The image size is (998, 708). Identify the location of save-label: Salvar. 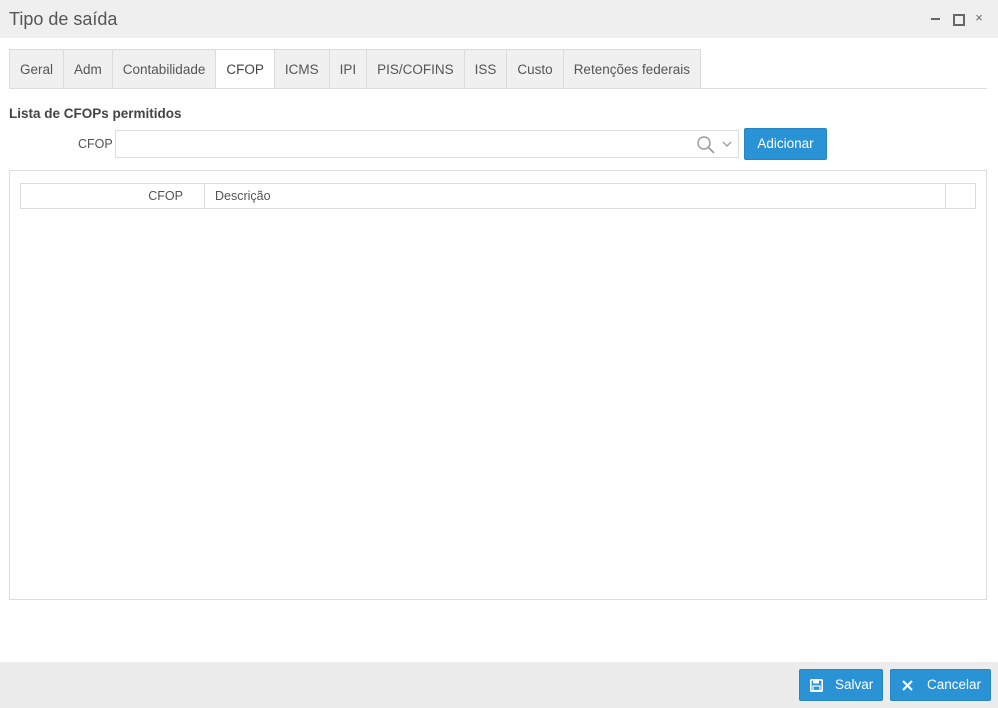
(854, 684).